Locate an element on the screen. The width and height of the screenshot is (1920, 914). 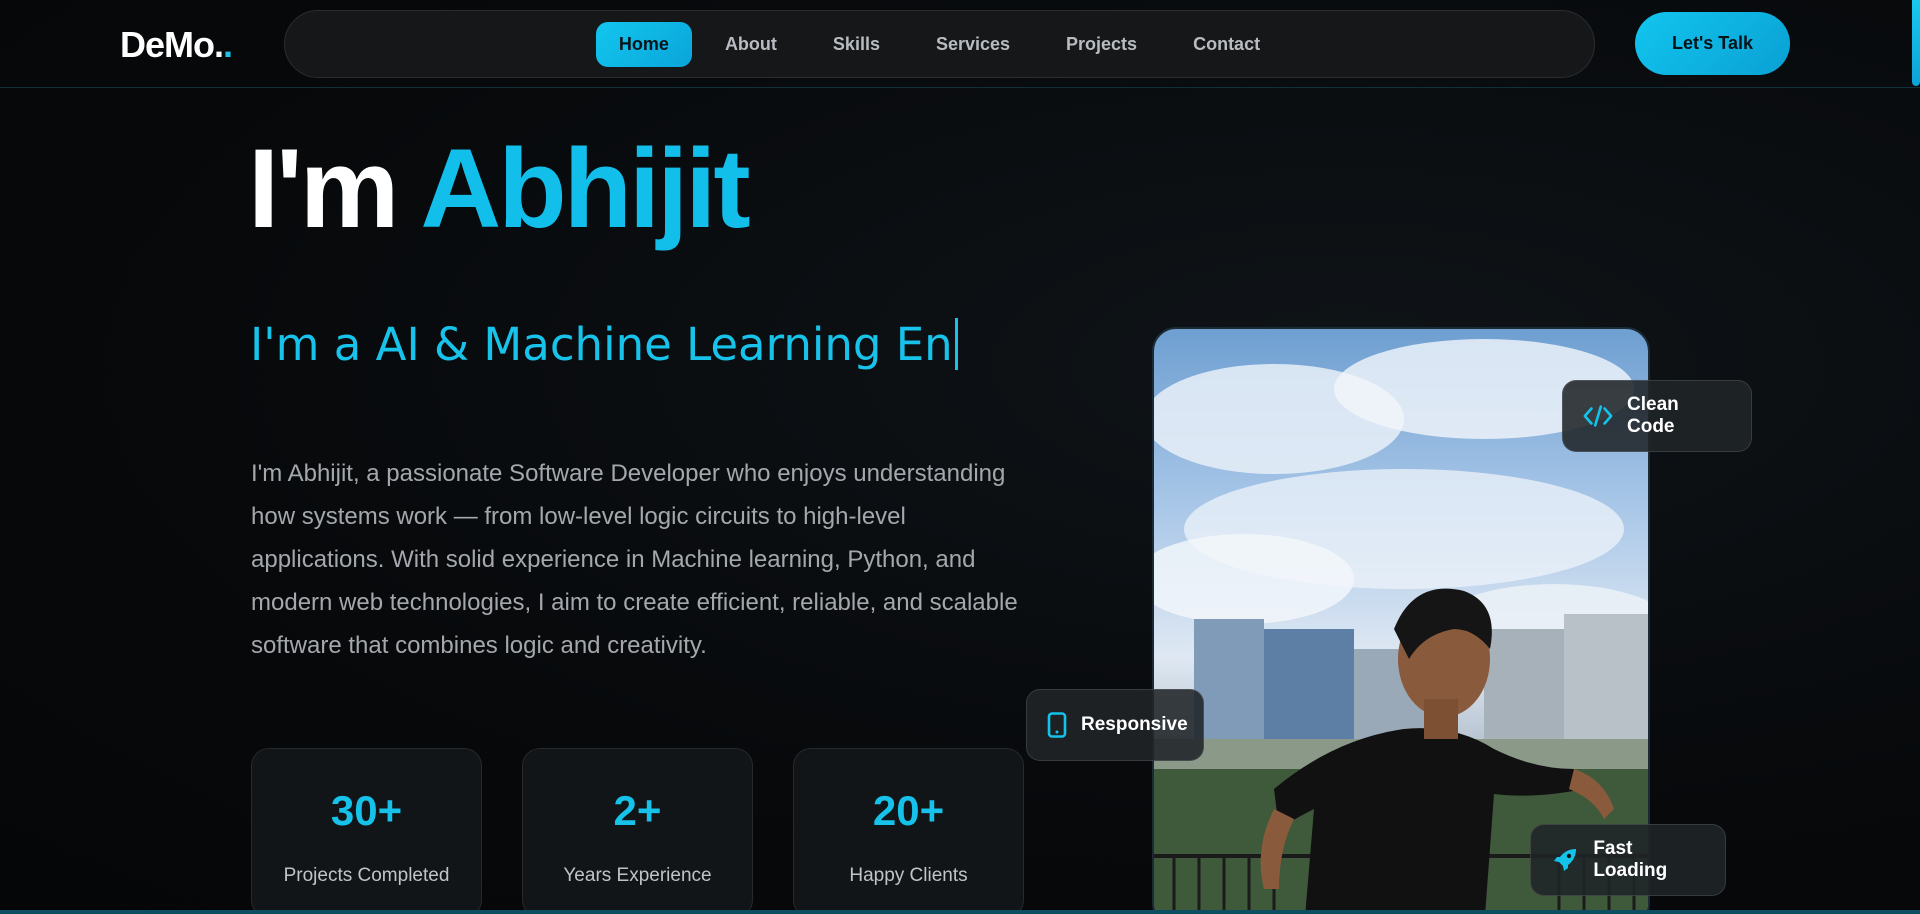
code-icon is located at coordinates (1598, 416).